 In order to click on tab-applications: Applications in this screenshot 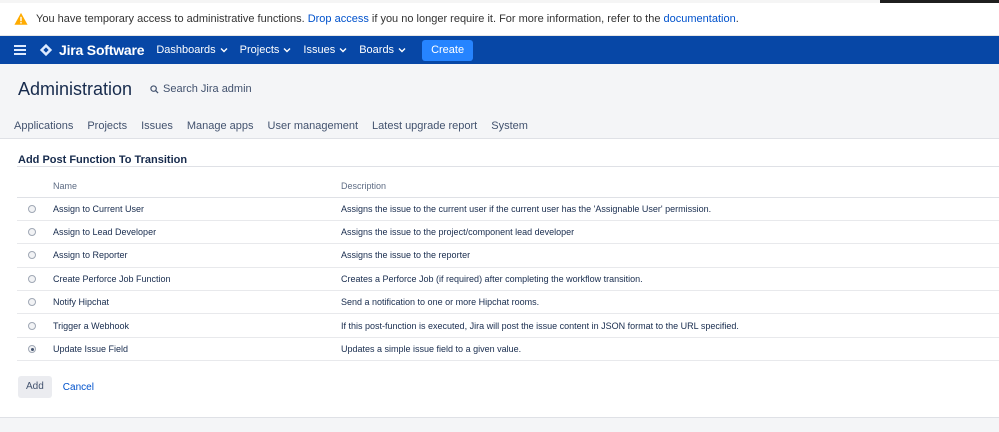, I will do `click(43, 126)`.